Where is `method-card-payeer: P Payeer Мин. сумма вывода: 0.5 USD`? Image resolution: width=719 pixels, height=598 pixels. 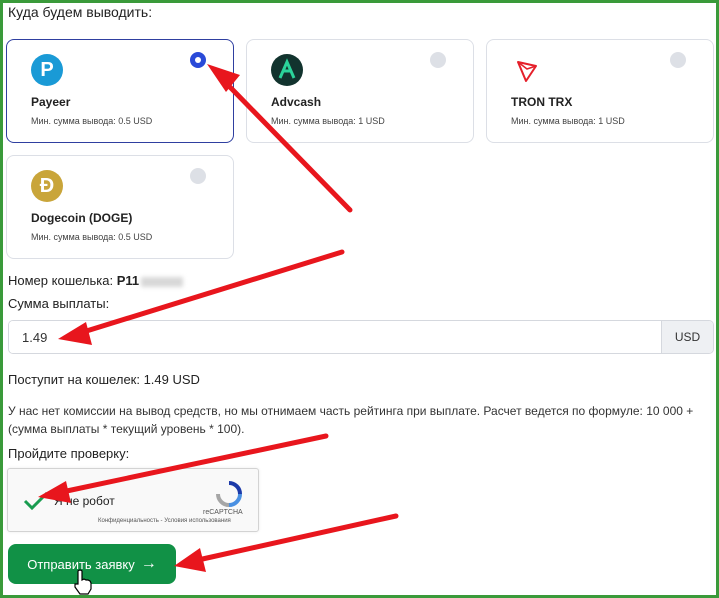
method-card-payeer: P Payeer Мин. сумма вывода: 0.5 USD is located at coordinates (120, 91).